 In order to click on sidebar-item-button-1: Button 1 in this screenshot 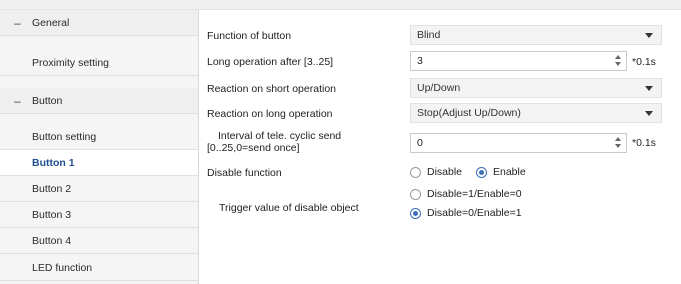, I will do `click(99, 163)`.